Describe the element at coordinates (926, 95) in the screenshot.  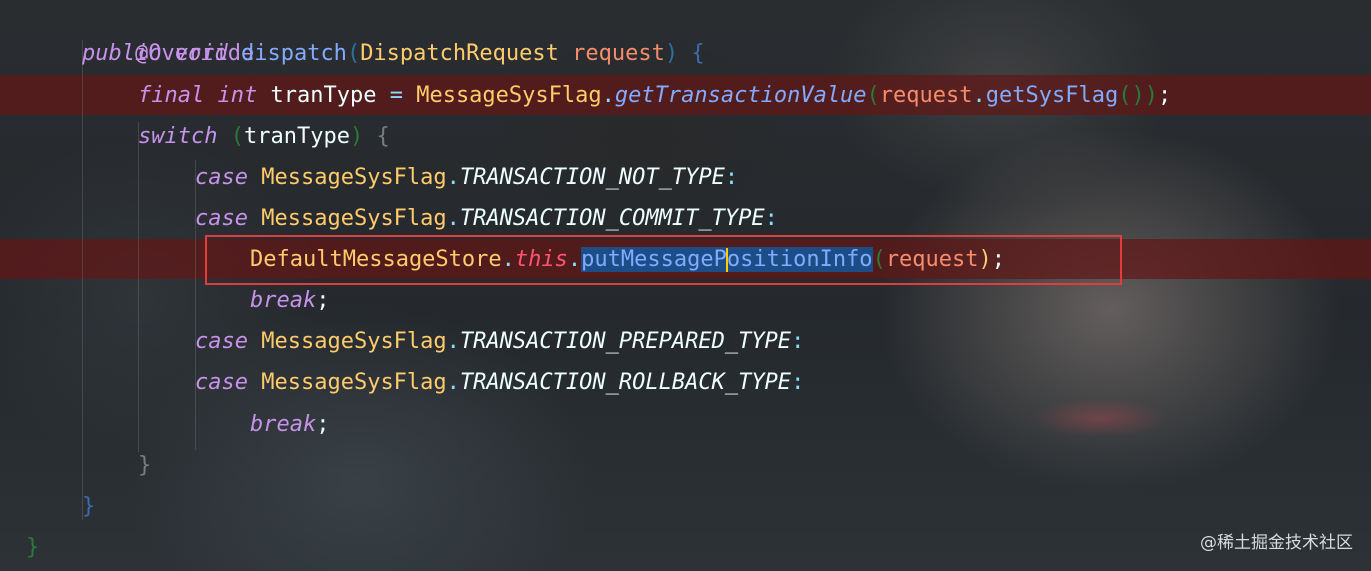
I see `argument-name: request` at that location.